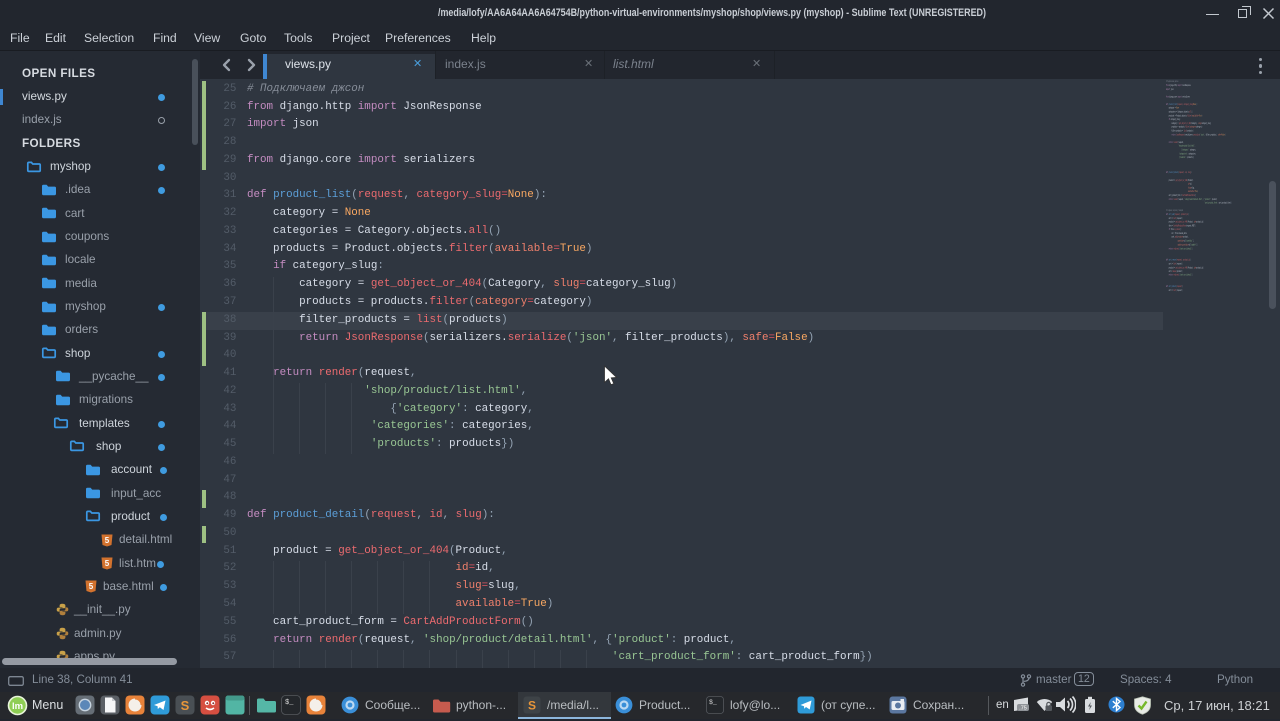  Describe the element at coordinates (17, 706) in the screenshot. I see `svg-text: lm` at that location.